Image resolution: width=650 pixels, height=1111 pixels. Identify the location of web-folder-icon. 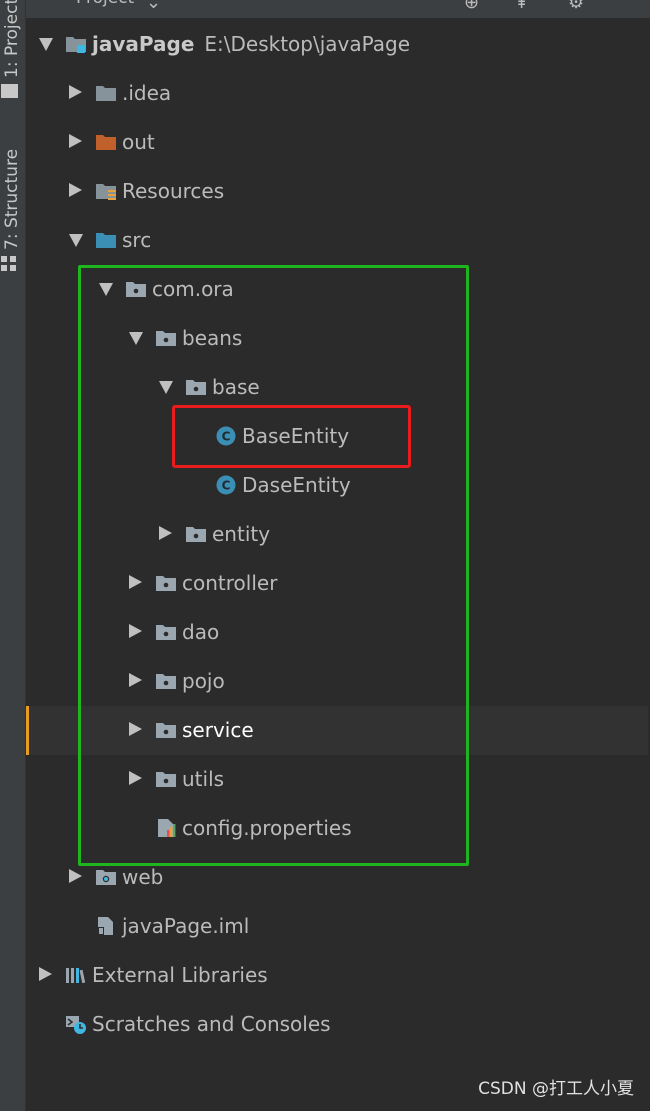
(106, 879).